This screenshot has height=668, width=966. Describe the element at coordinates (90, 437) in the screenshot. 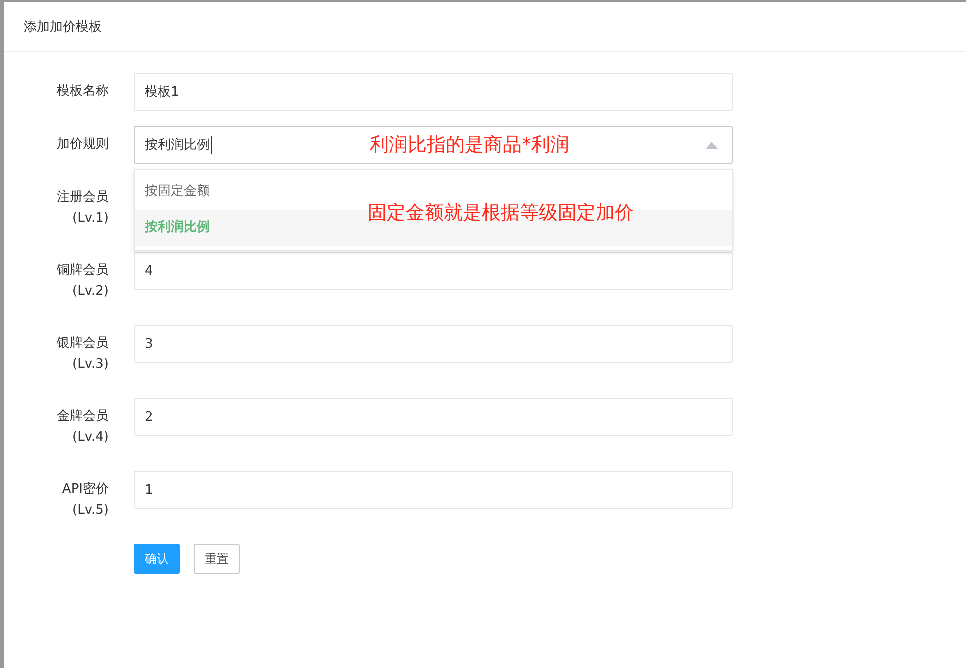

I see `level-tag: (Lv.4)` at that location.